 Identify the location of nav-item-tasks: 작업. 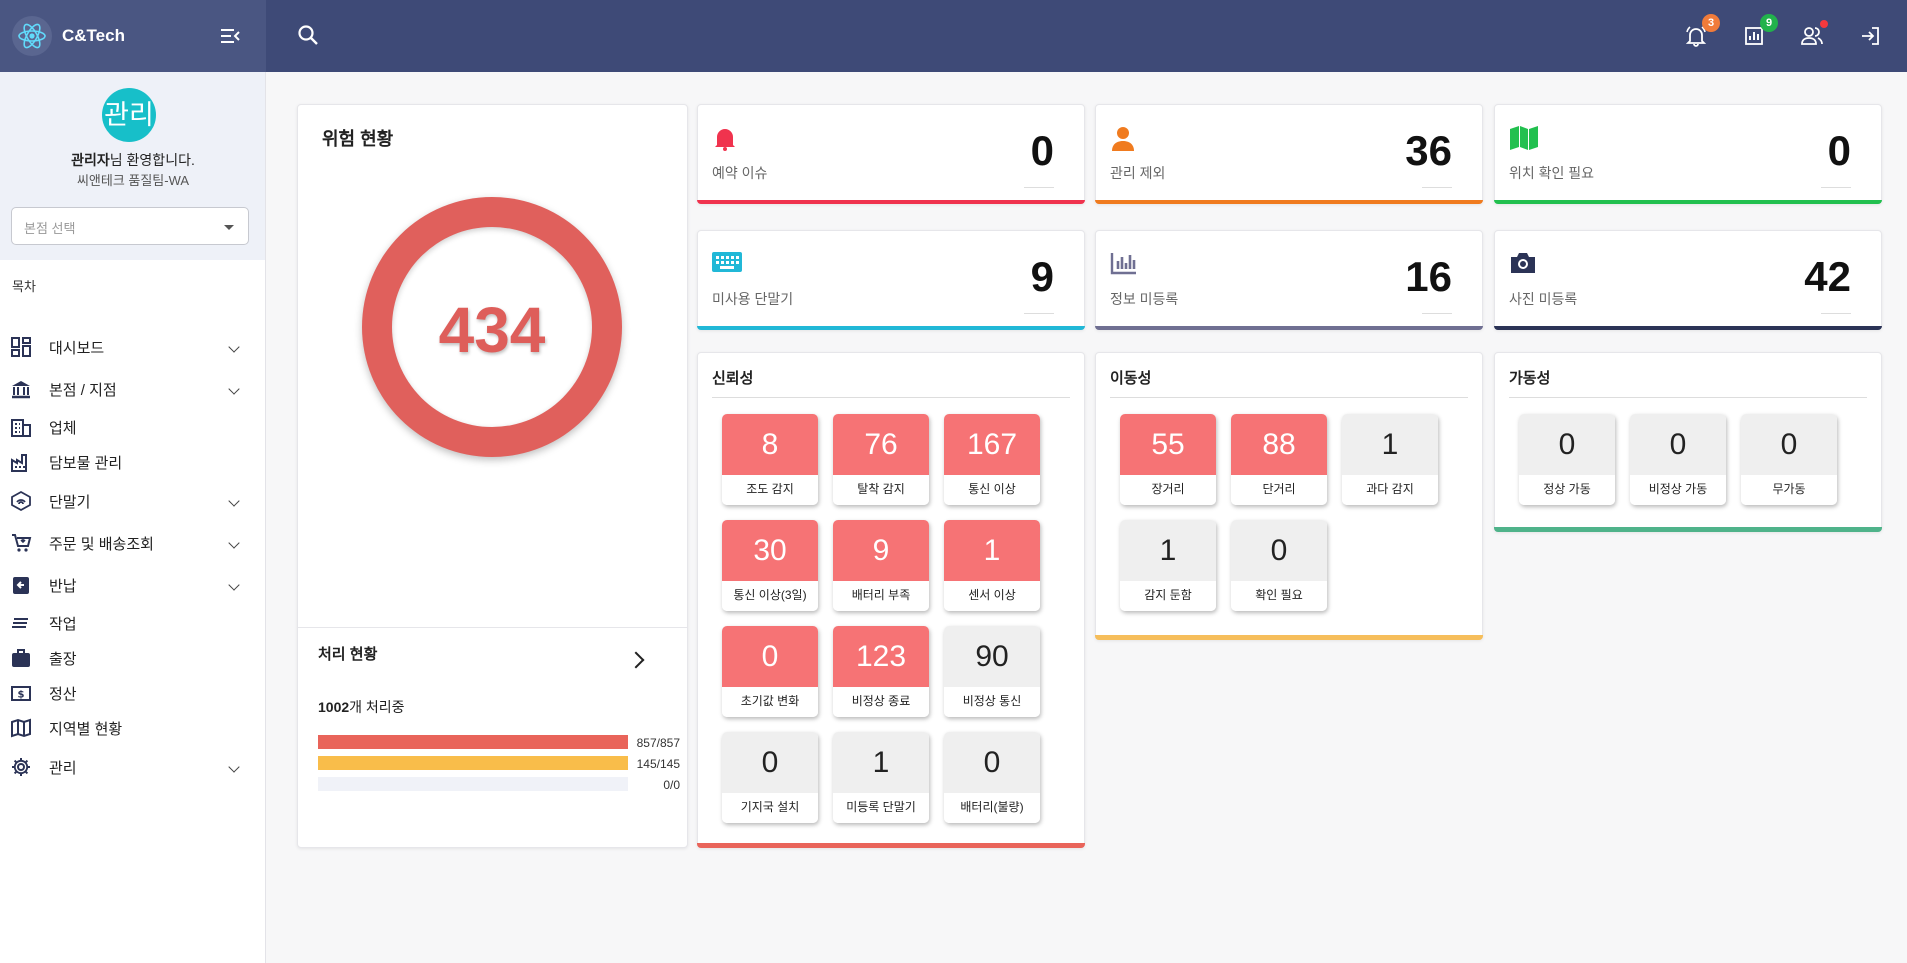
(133, 623).